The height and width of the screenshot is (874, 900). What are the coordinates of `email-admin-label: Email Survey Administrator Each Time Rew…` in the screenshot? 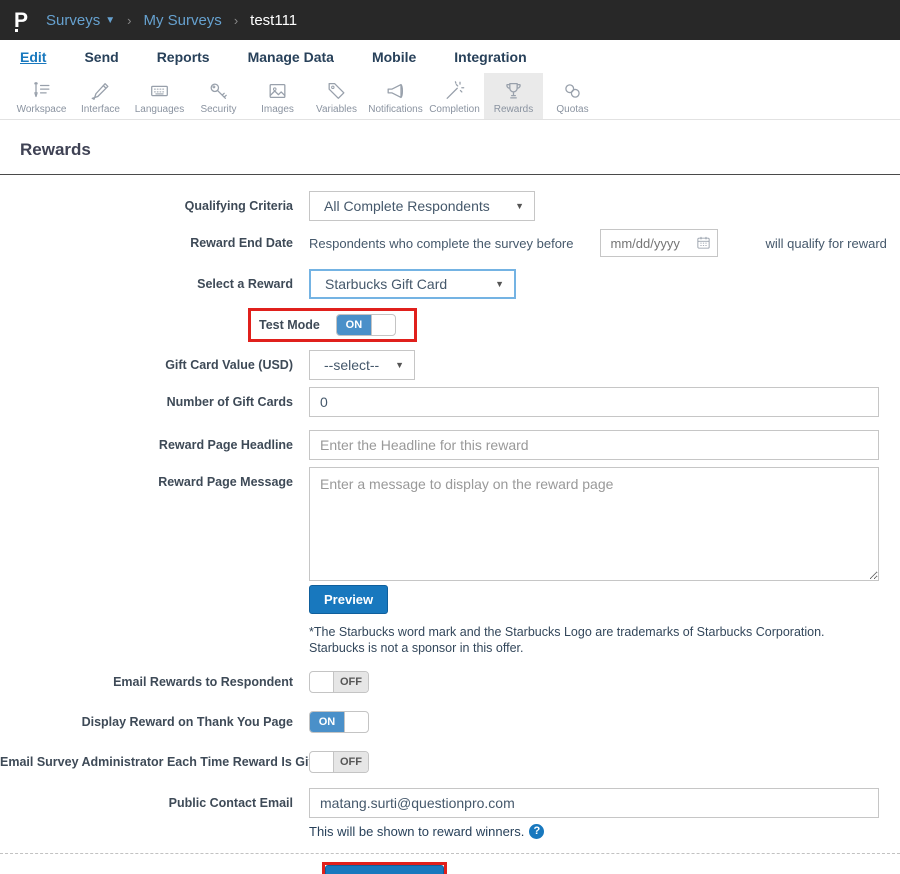 It's located at (165, 761).